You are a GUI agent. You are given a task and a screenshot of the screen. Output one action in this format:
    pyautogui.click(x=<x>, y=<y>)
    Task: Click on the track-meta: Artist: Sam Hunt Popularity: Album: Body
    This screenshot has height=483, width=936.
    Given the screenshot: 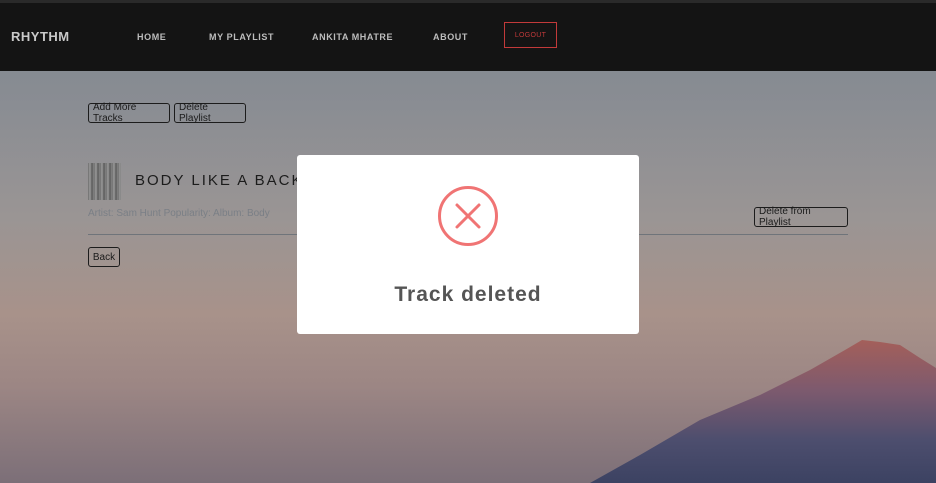 What is the action you would take?
    pyautogui.click(x=179, y=213)
    